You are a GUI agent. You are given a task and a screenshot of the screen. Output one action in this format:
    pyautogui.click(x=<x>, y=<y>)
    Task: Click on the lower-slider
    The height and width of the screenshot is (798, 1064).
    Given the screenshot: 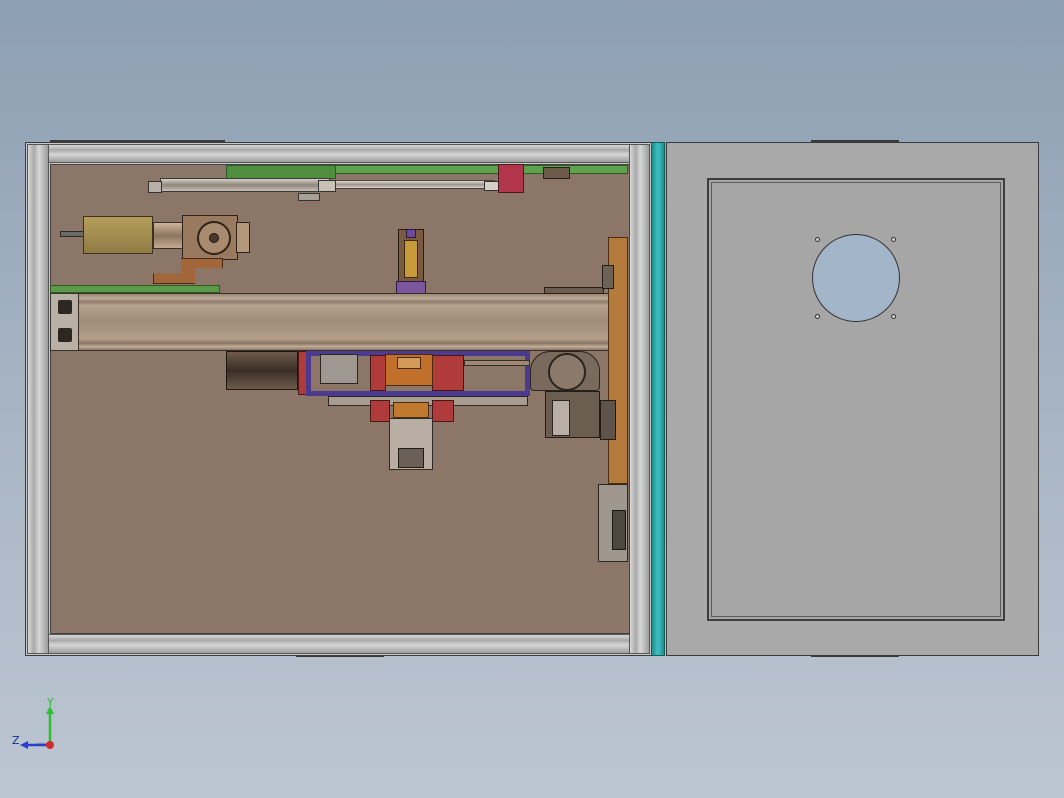 What is the action you would take?
    pyautogui.click(x=411, y=410)
    